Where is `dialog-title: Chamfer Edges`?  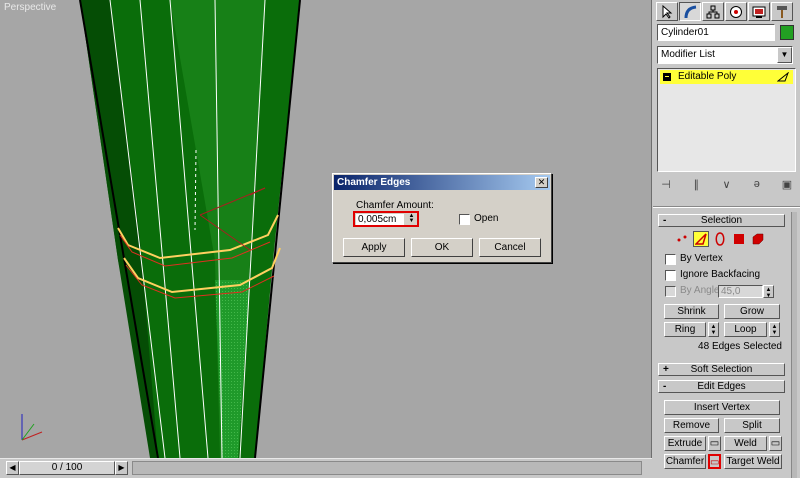 dialog-title: Chamfer Edges is located at coordinates (374, 182).